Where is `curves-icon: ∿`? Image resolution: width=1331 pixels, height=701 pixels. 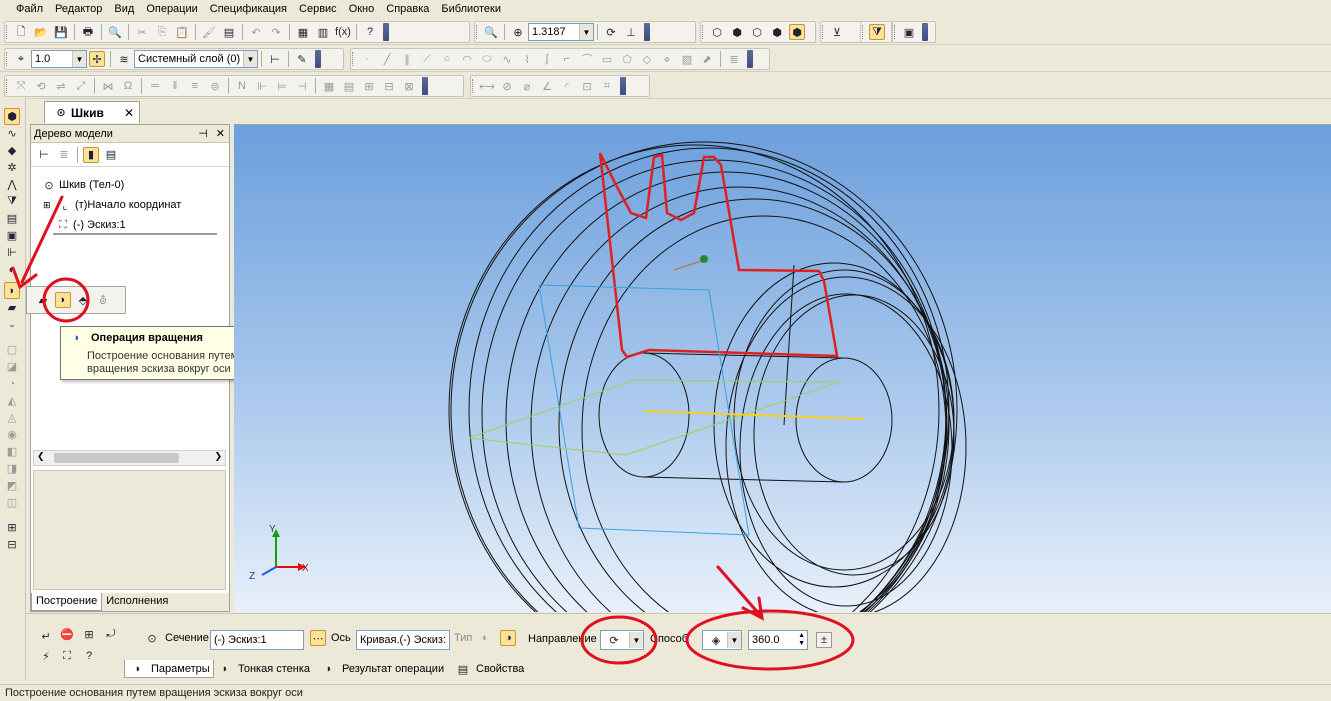 curves-icon: ∿ is located at coordinates (12, 133).